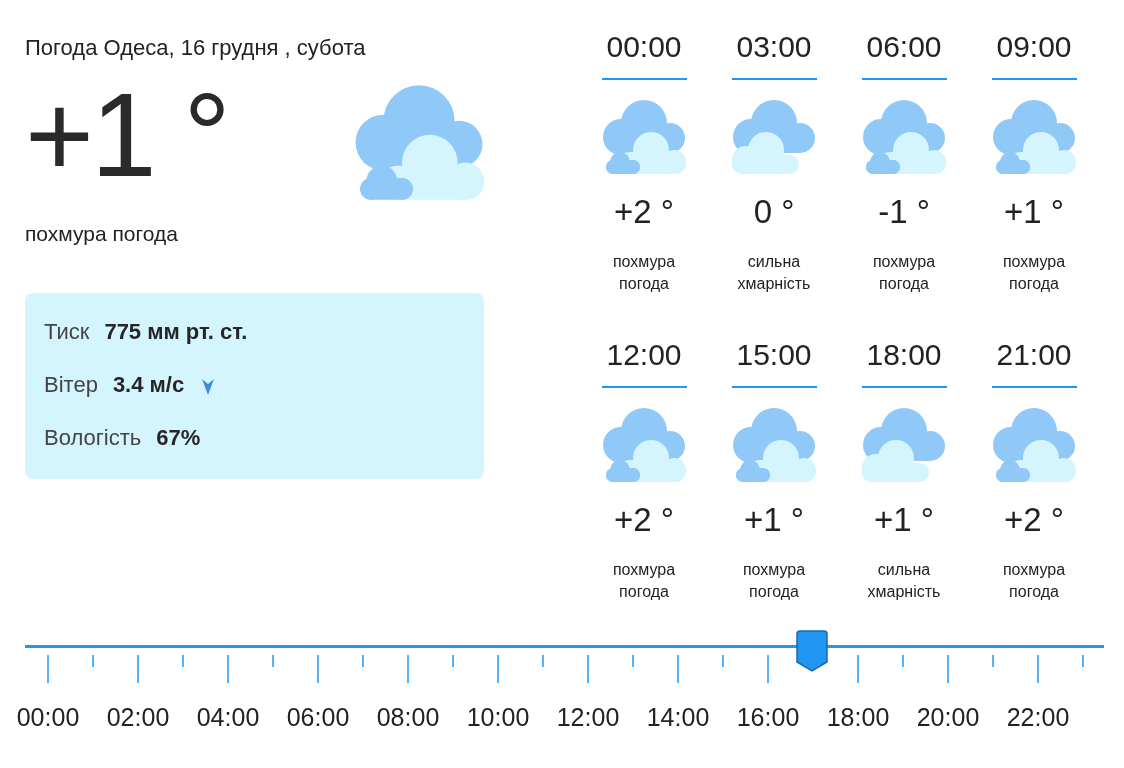 The image size is (1124, 768). I want to click on forecast-time: 03:00, so click(774, 47).